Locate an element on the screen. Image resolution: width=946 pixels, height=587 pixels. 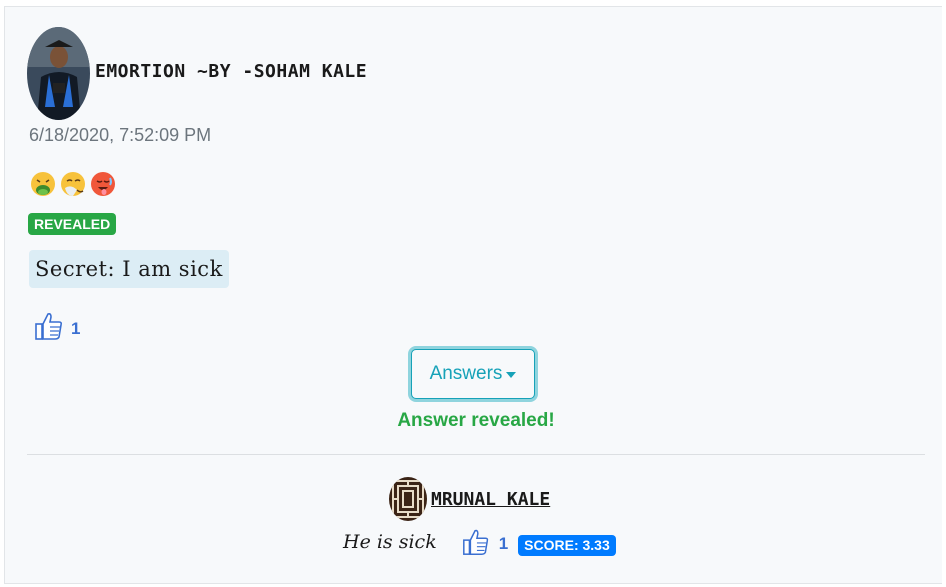
answer-row: He is sick 1 SCORE: 3.33 is located at coordinates (479, 542).